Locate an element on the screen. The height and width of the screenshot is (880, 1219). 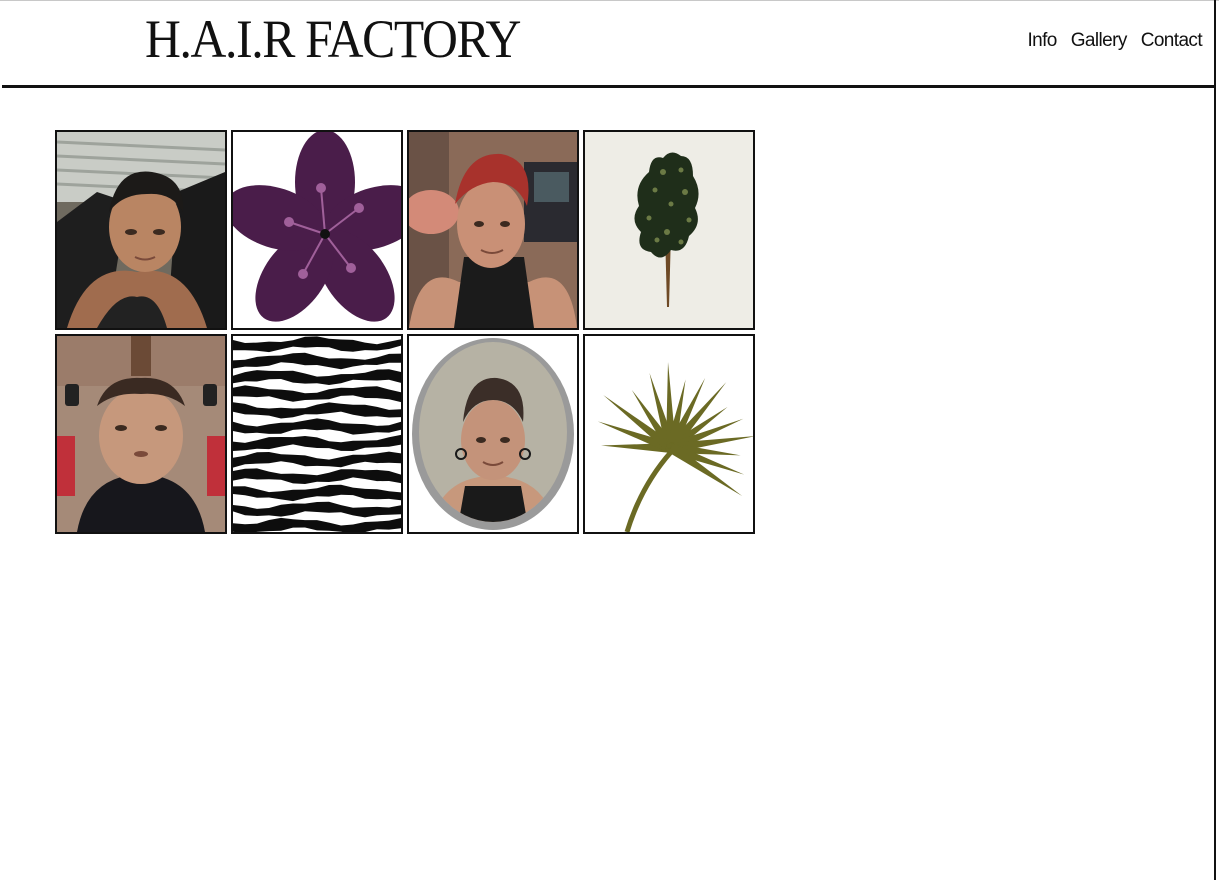
zebra-stripes-image is located at coordinates (317, 434).